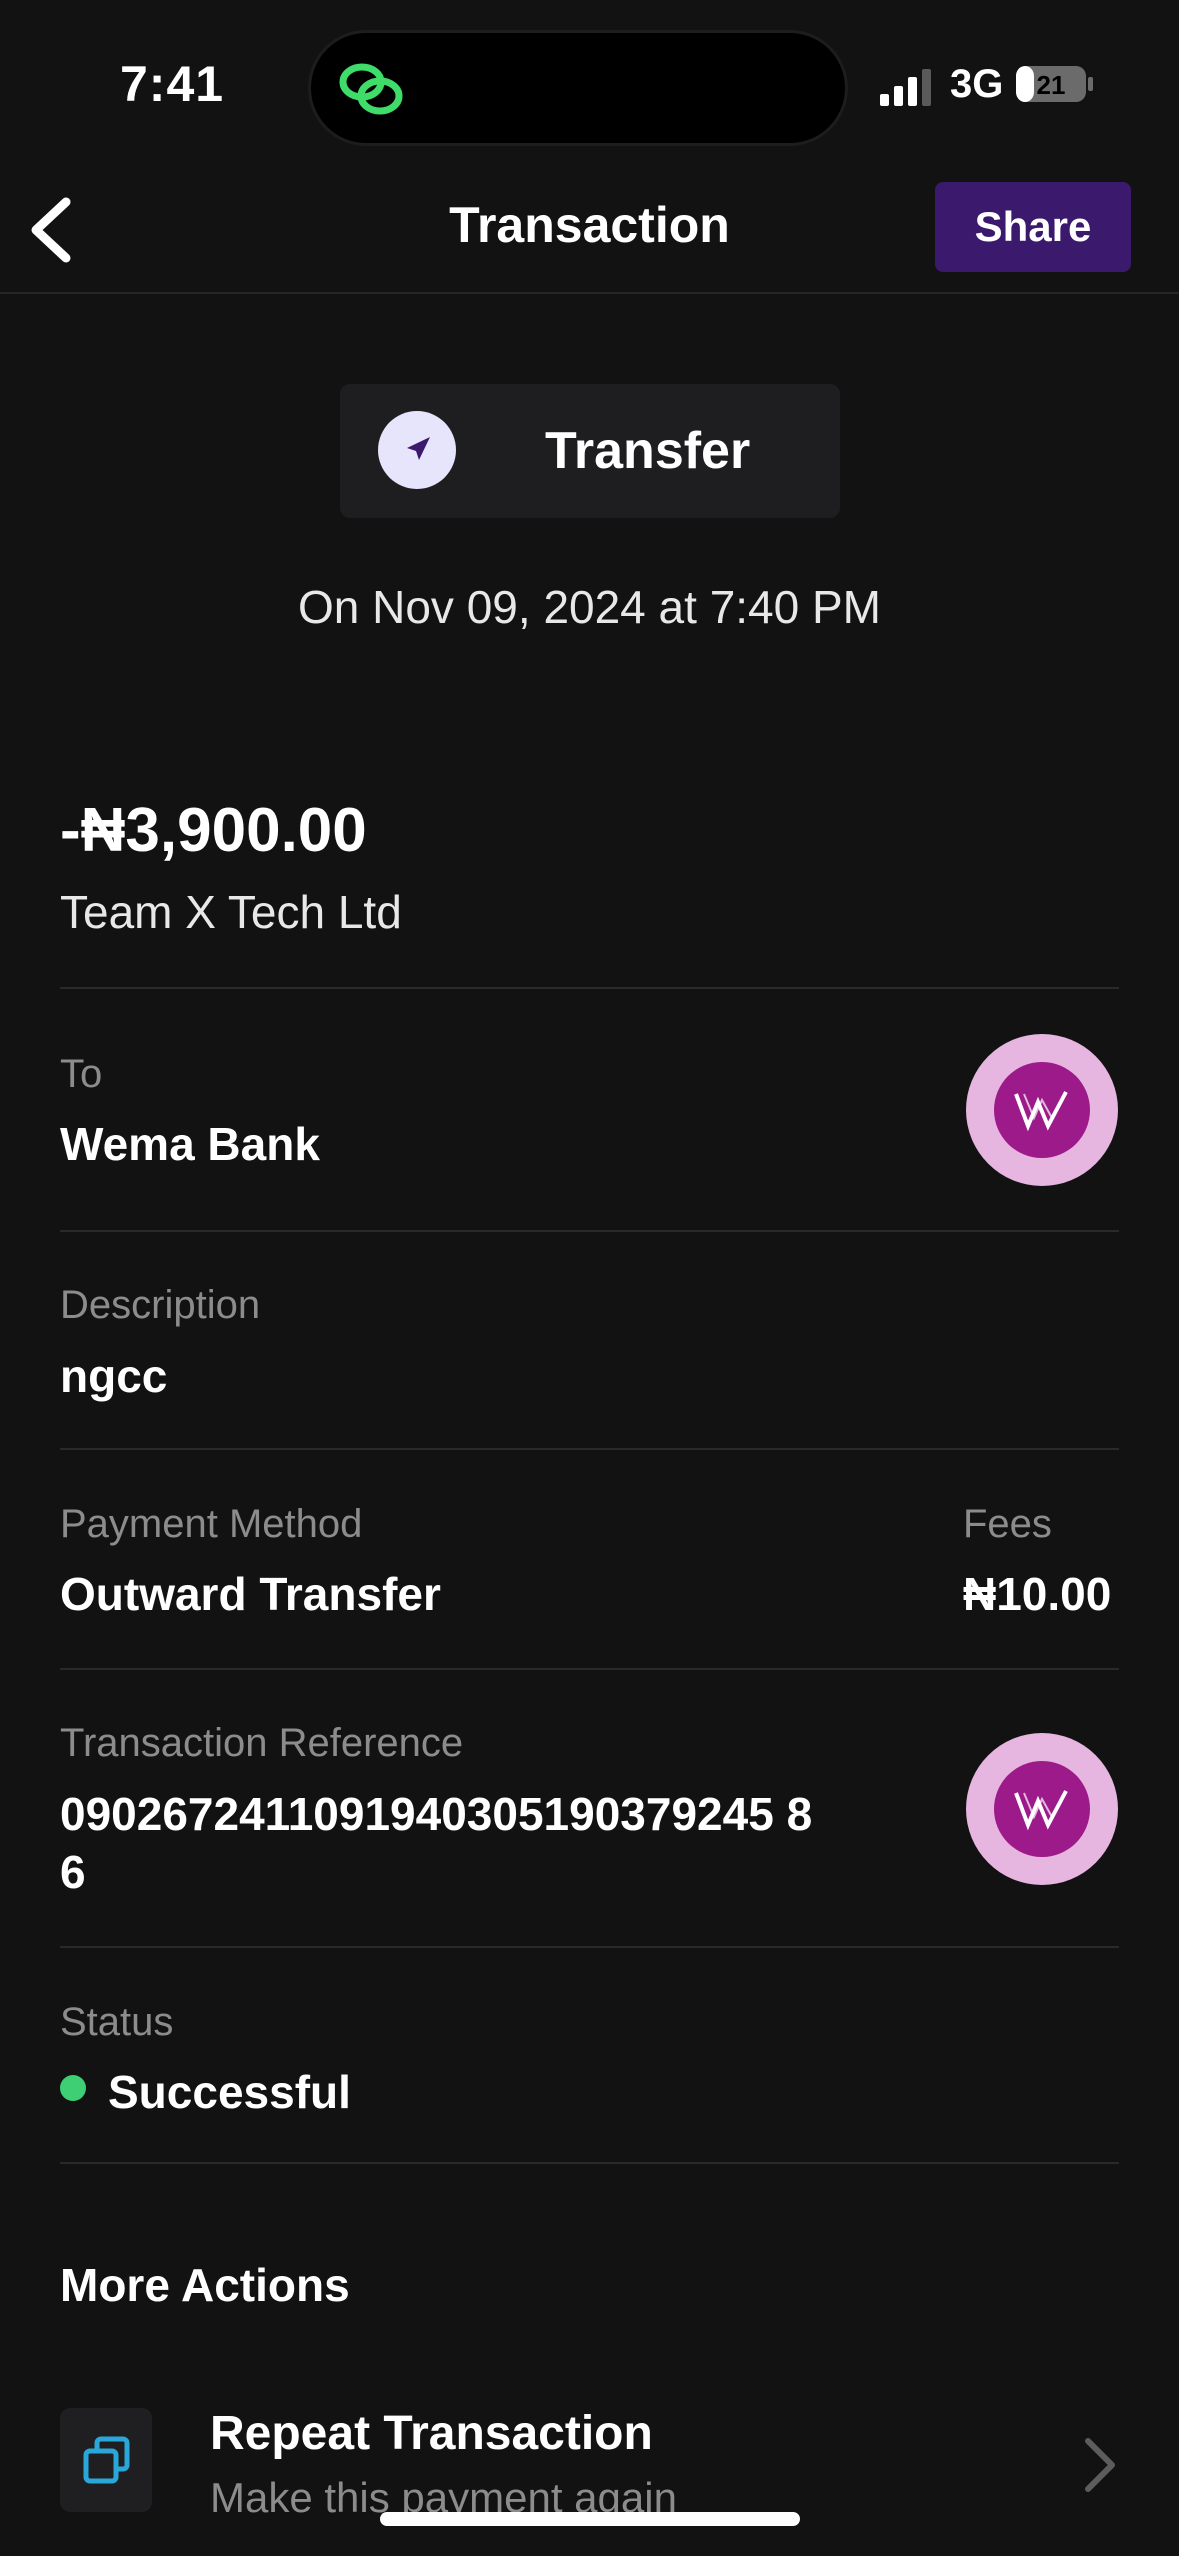  I want to click on reference-label: Transaction Reference, so click(262, 1743).